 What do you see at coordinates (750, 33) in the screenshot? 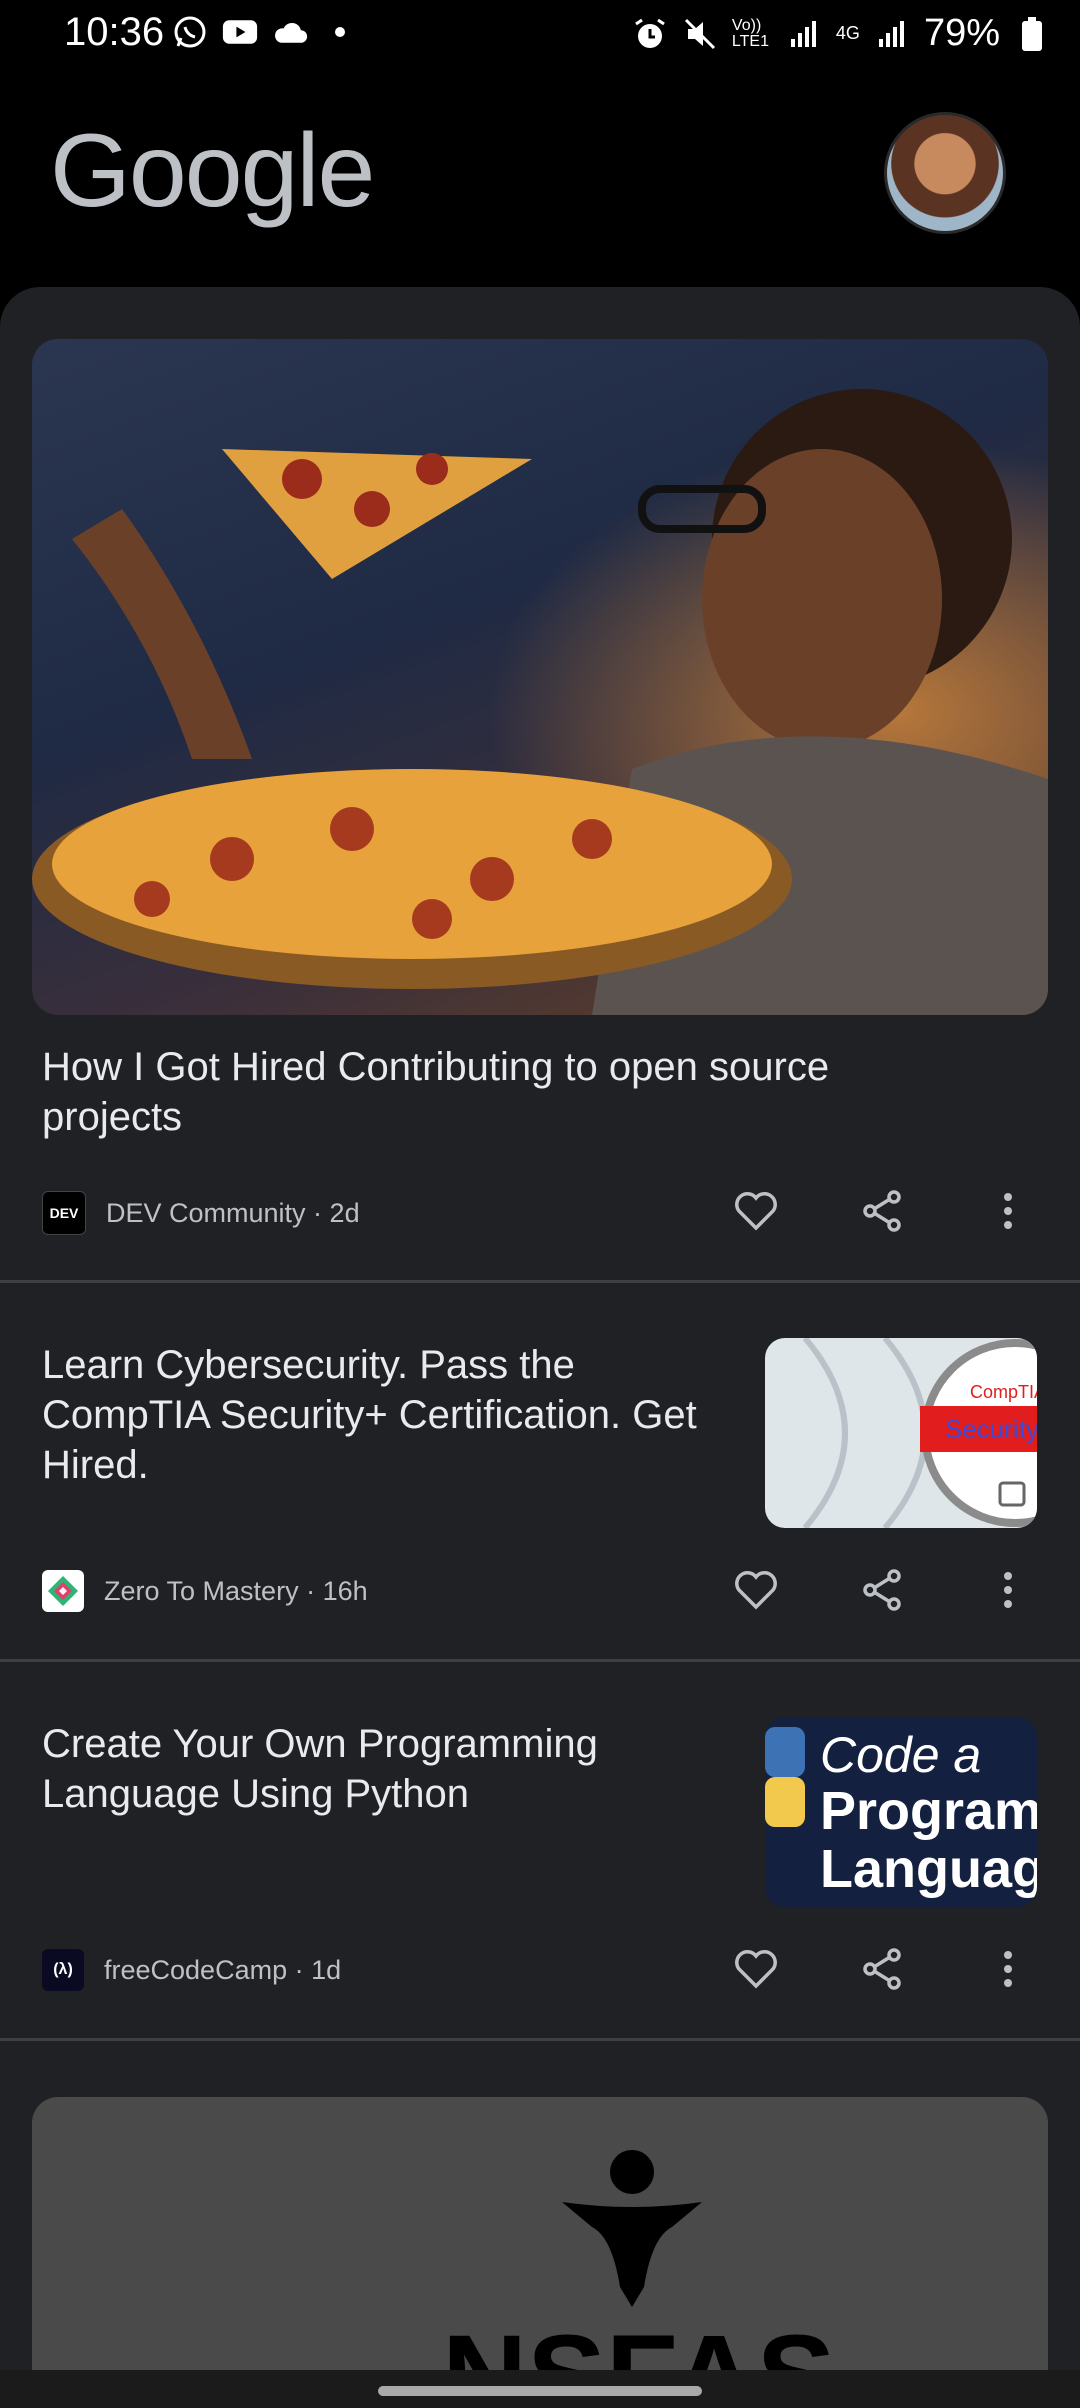
I see `volte-label: Vo)) LTE1` at bounding box center [750, 33].